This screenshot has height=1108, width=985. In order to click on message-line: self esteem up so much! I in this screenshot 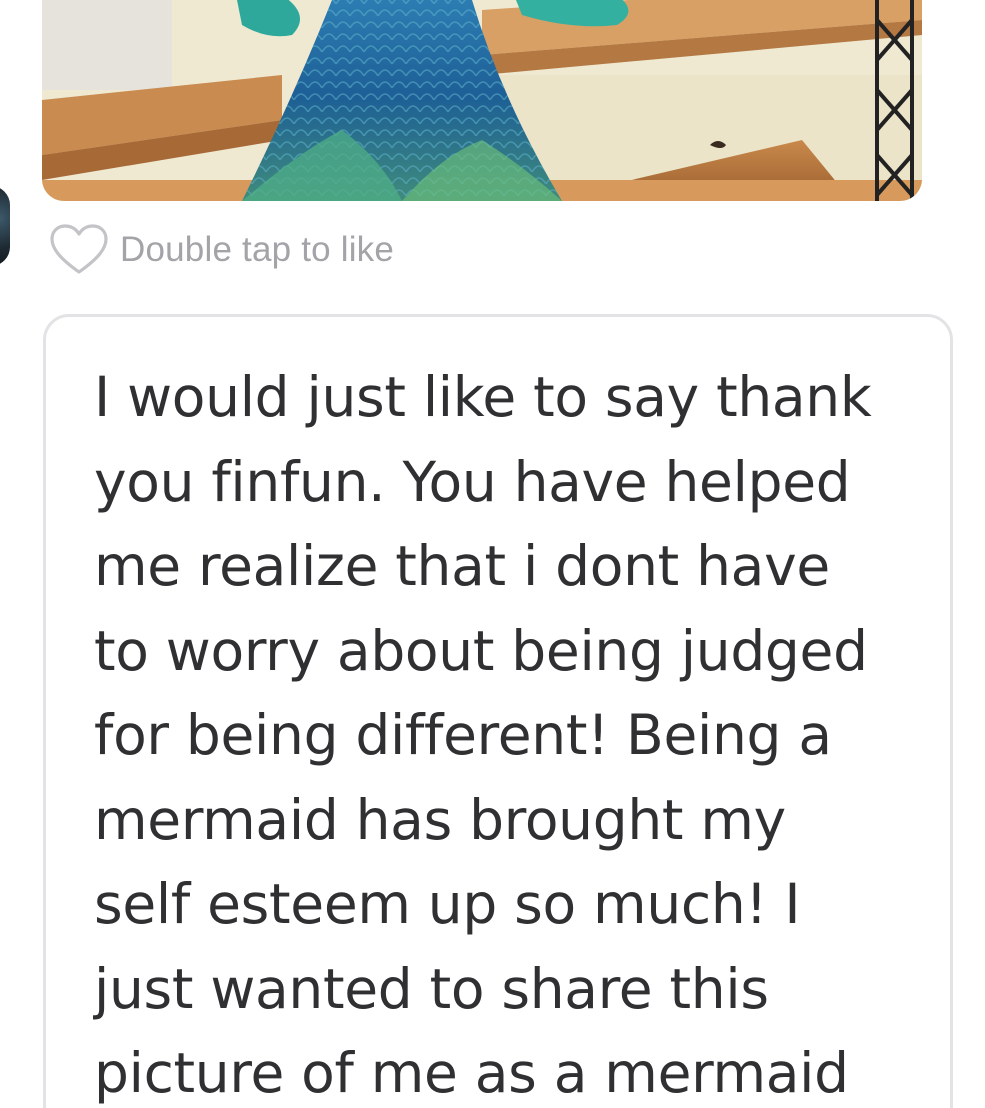, I will do `click(447, 904)`.